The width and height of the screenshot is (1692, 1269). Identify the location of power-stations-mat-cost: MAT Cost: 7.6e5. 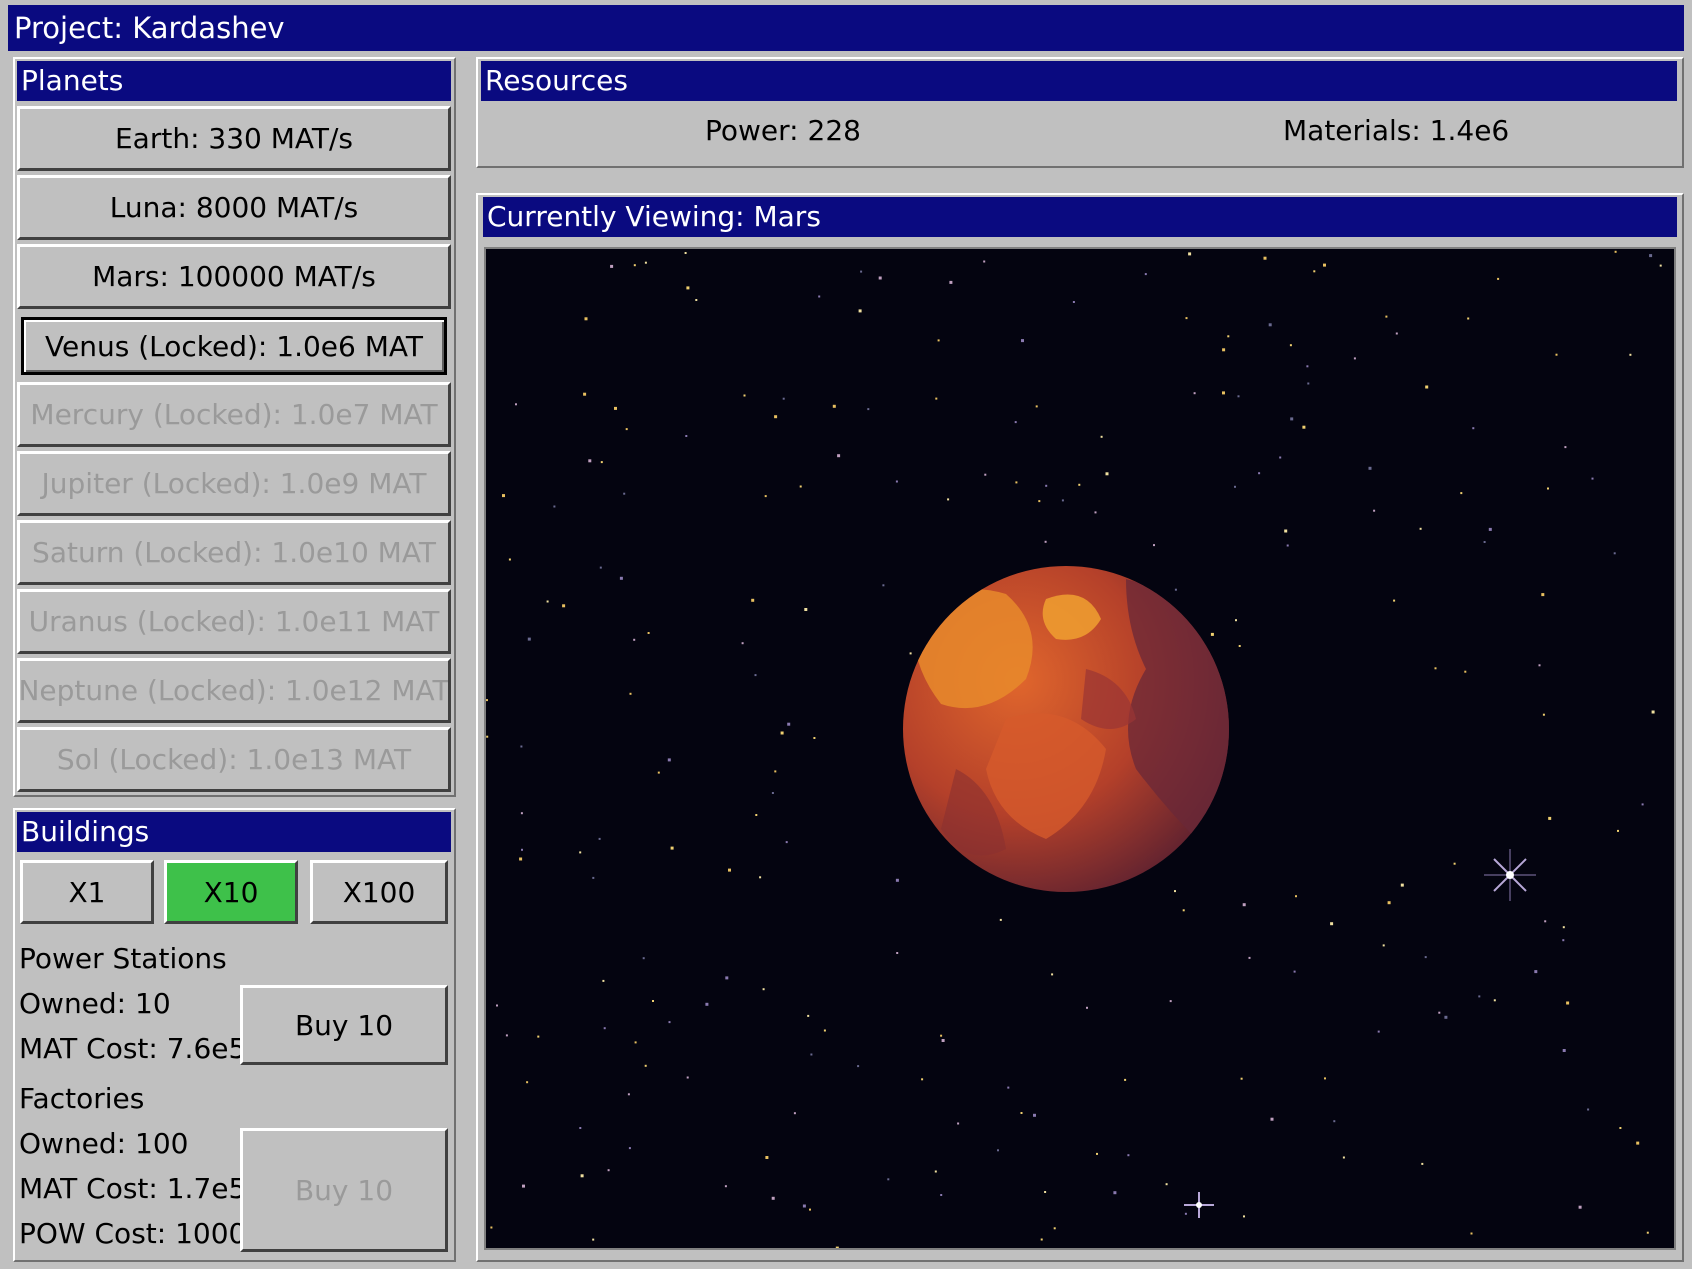
(133, 1048).